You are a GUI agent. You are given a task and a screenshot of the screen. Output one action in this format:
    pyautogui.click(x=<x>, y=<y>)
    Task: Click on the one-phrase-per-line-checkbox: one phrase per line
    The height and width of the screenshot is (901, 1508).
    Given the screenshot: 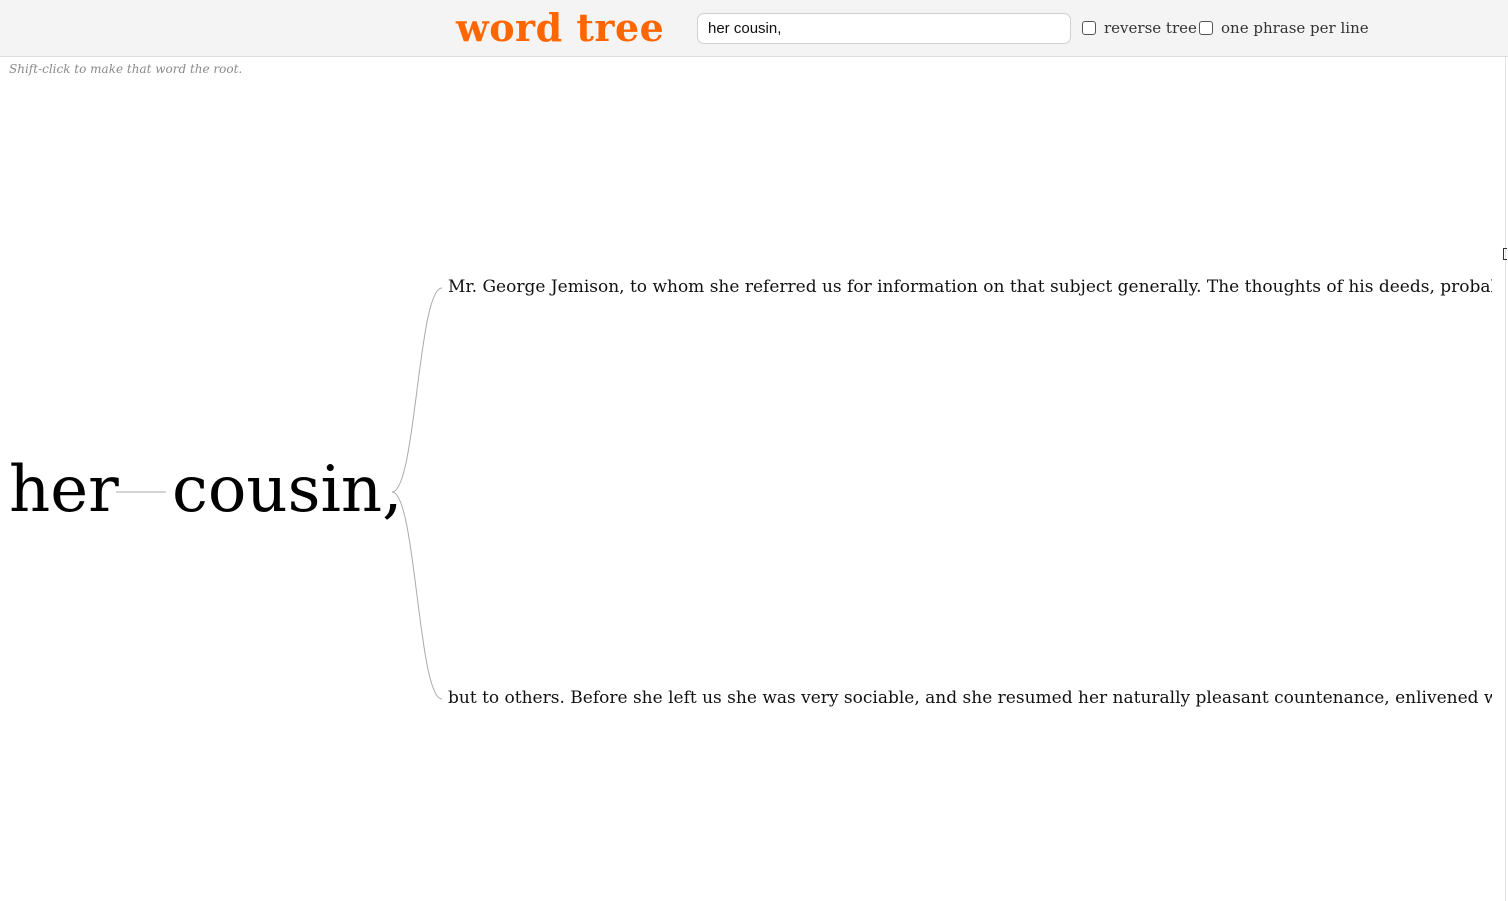 What is the action you would take?
    pyautogui.click(x=1284, y=28)
    